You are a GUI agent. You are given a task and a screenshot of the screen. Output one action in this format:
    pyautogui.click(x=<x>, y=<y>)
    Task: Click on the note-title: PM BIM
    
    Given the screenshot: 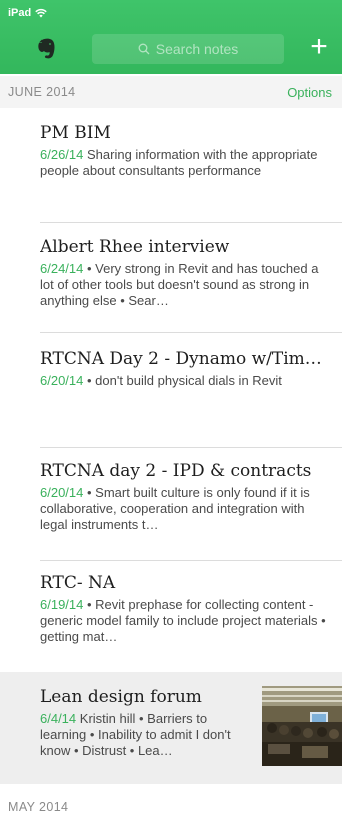 What is the action you would take?
    pyautogui.click(x=75, y=133)
    